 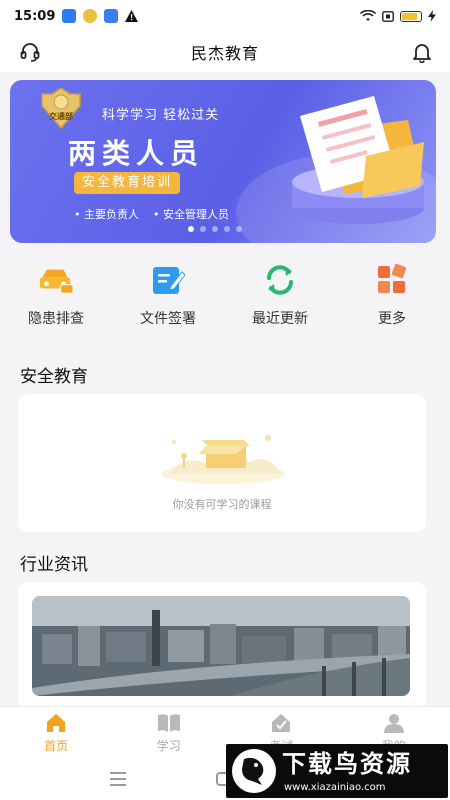 I want to click on wechat-app-icon, so click(x=90, y=16).